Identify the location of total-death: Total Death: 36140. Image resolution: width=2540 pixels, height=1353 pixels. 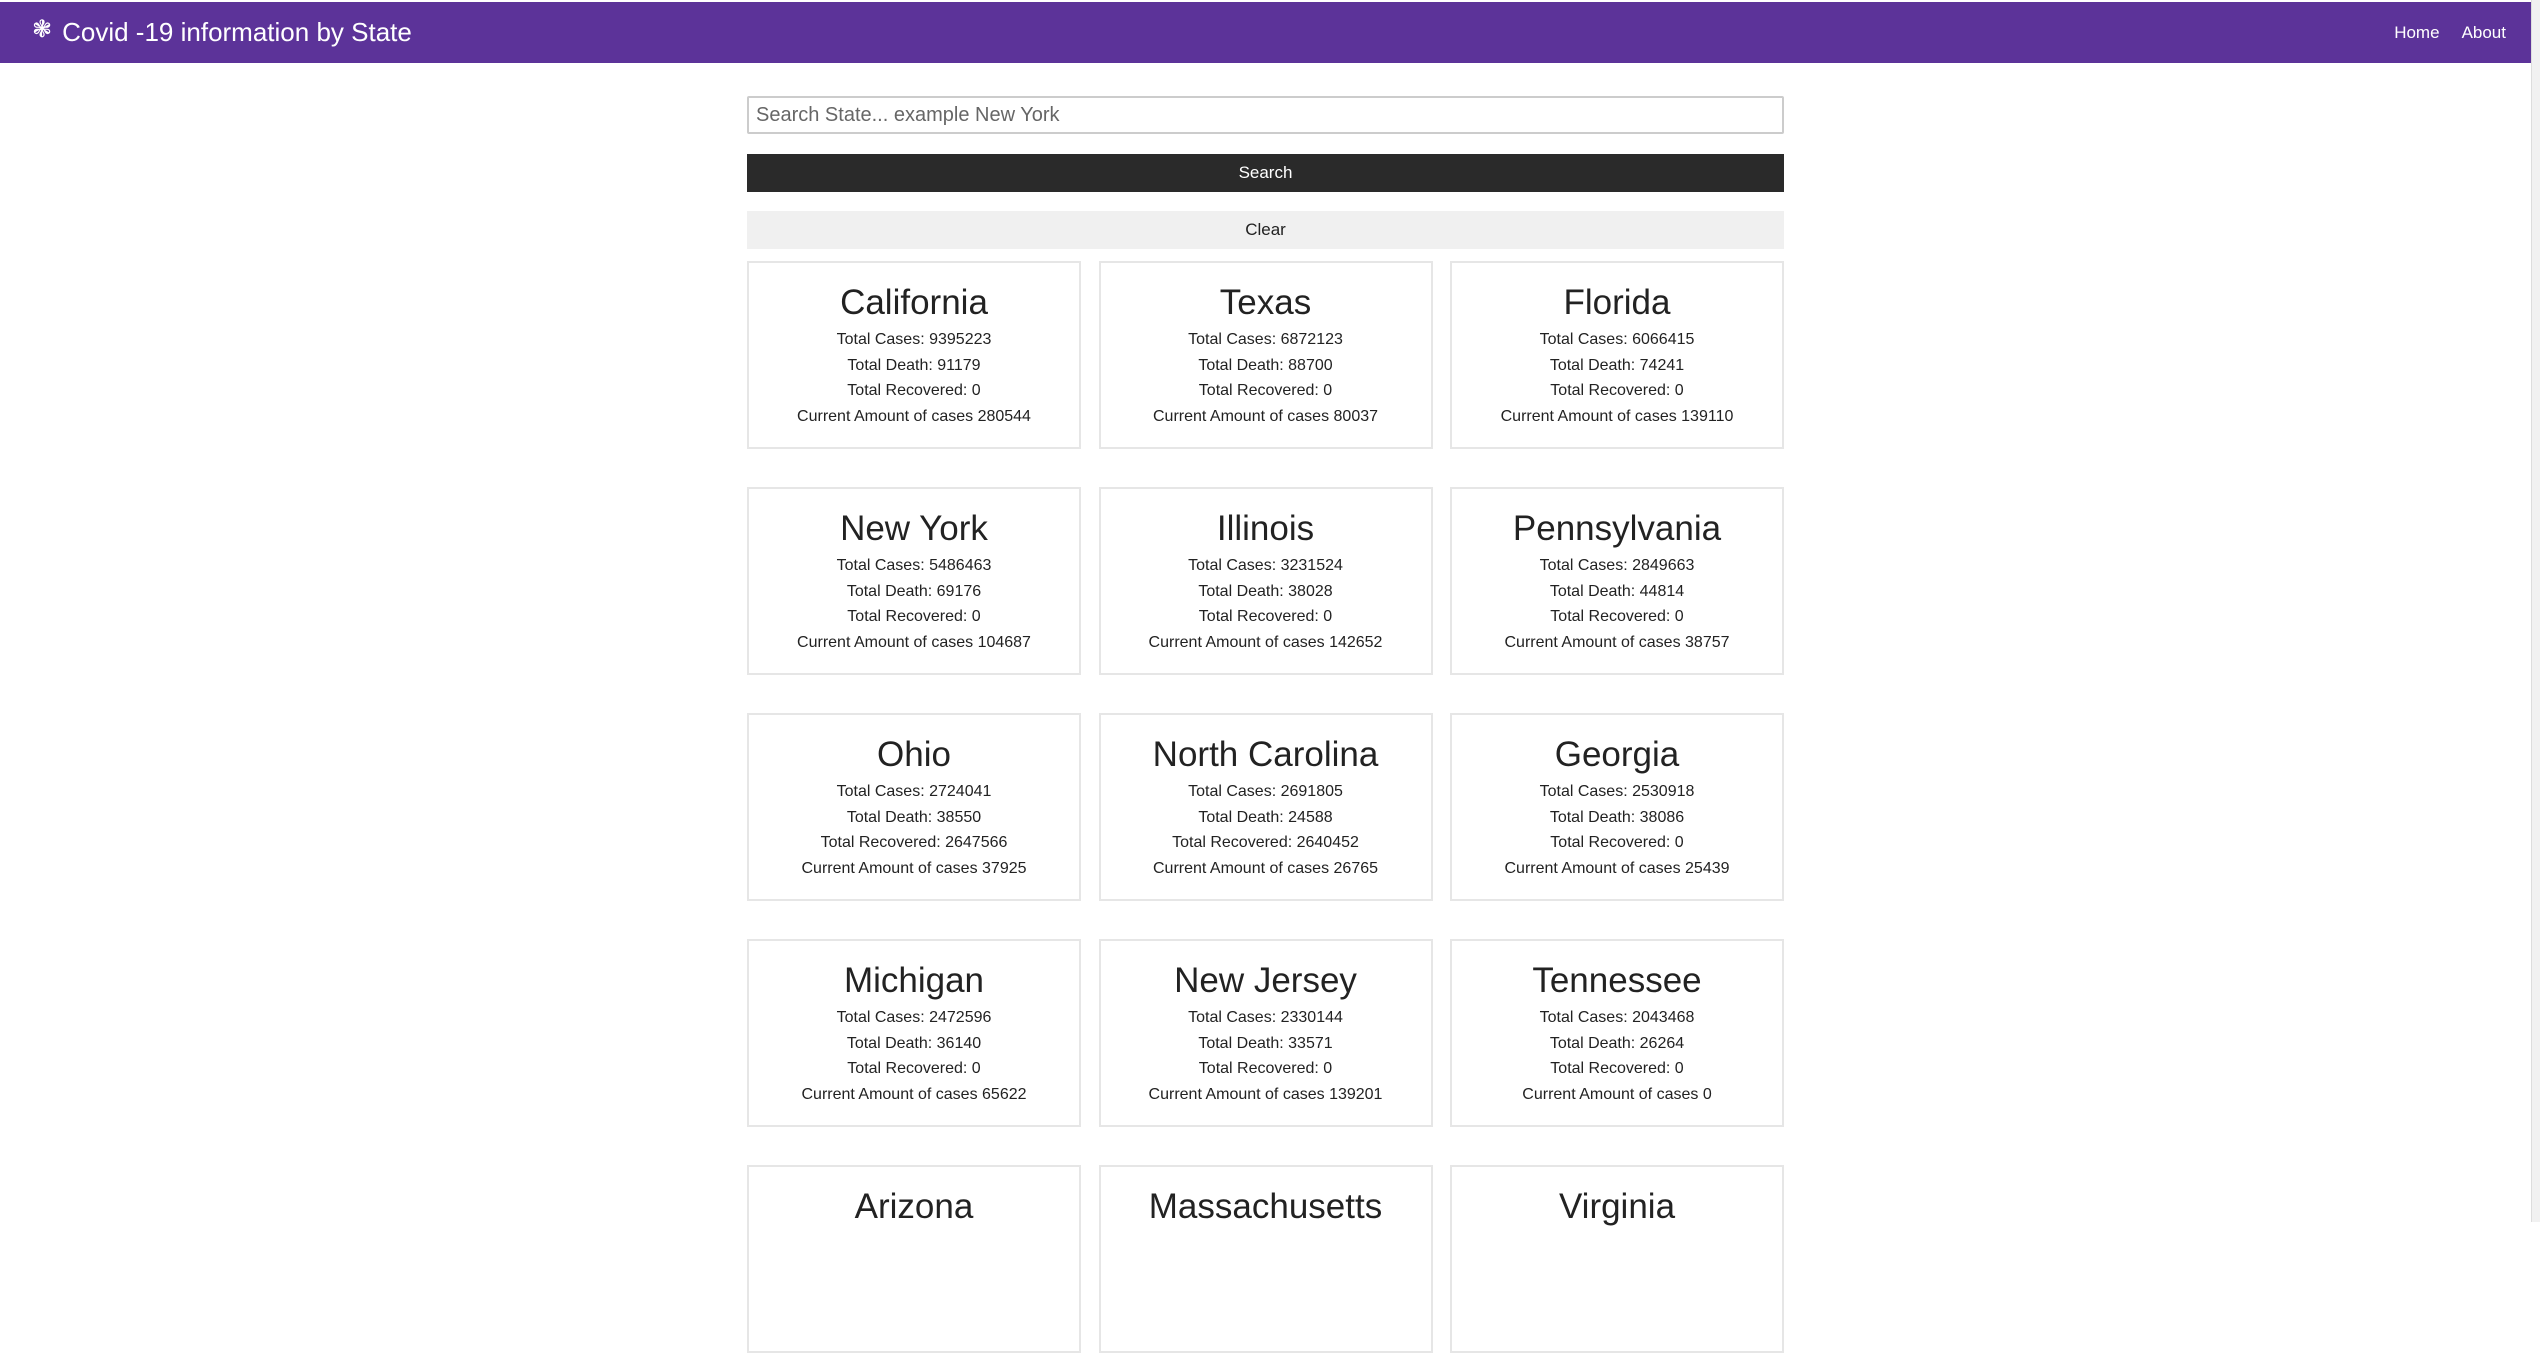
(914, 1043).